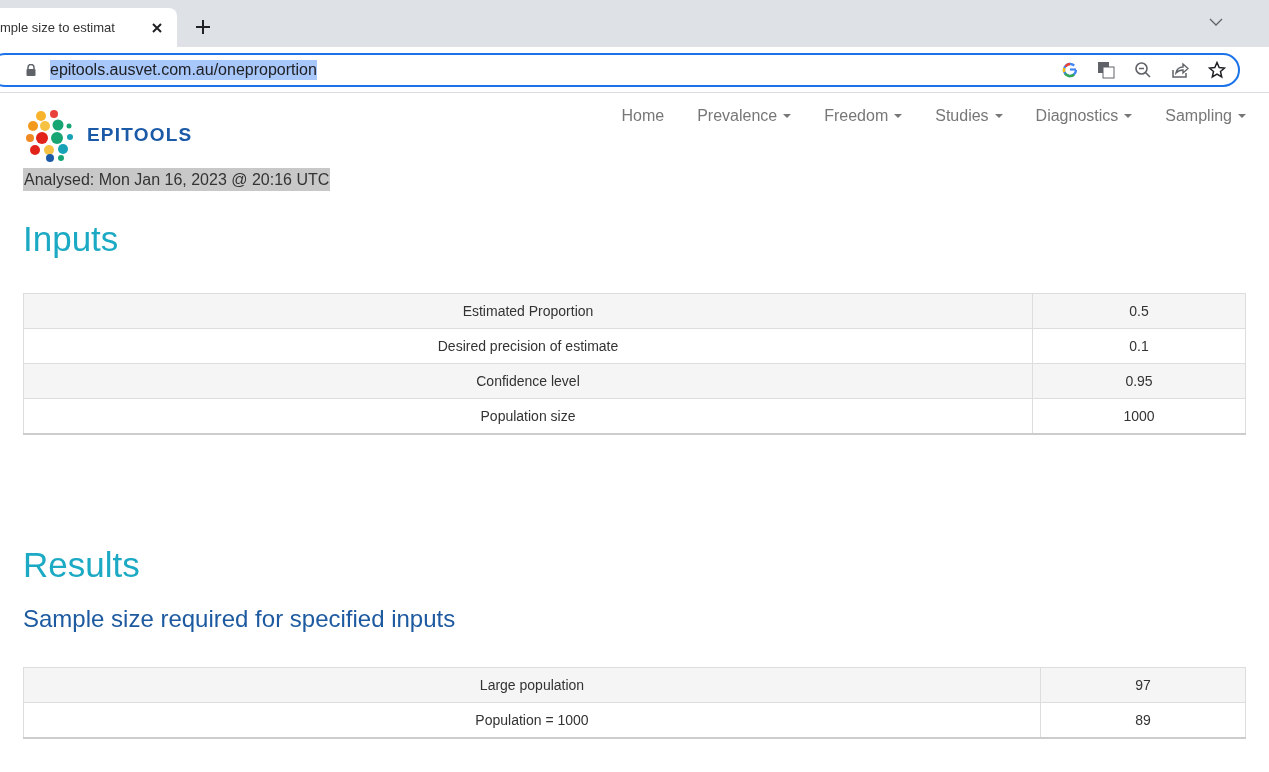  I want to click on new-tab-icon, so click(203, 27).